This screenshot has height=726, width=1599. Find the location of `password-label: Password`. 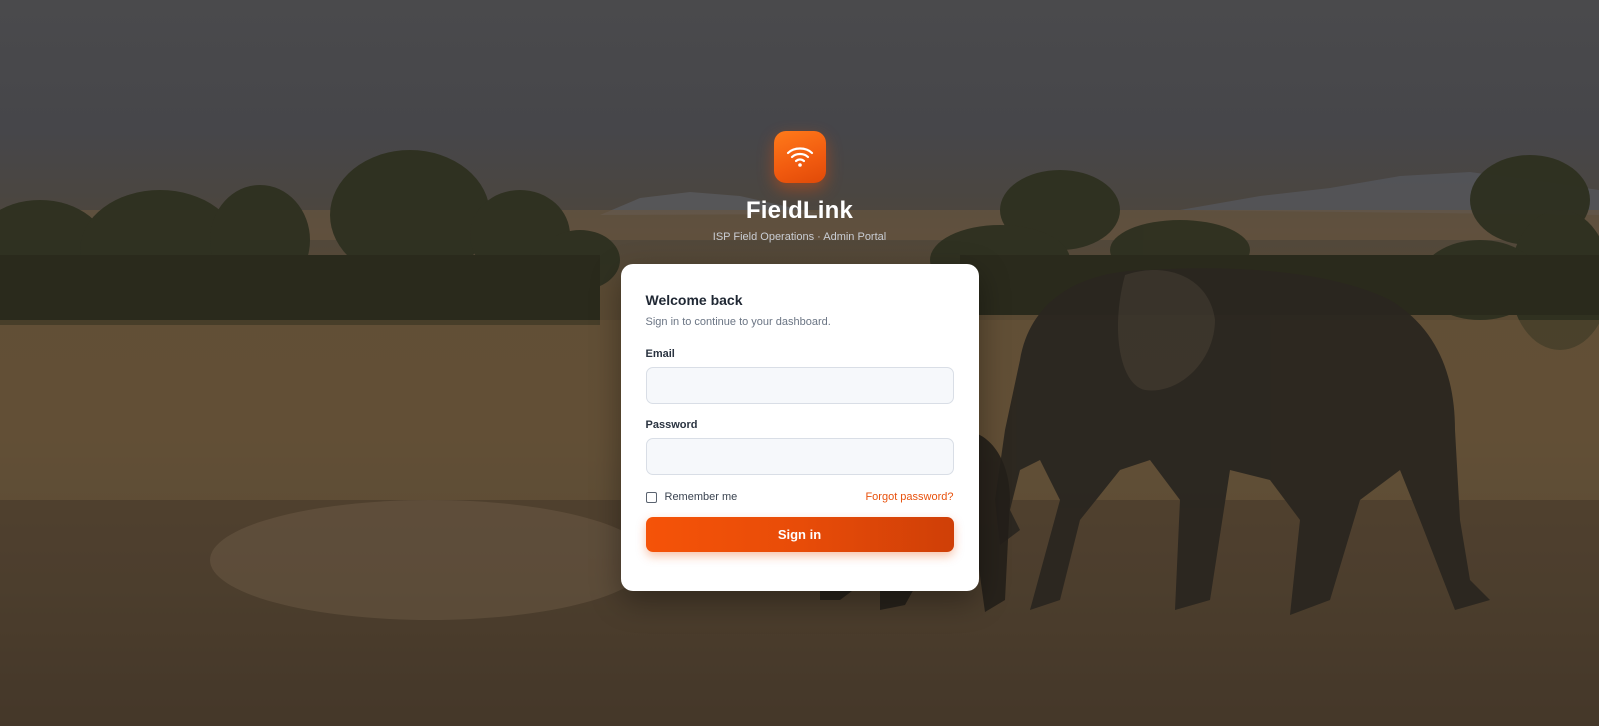

password-label: Password is located at coordinates (671, 425).